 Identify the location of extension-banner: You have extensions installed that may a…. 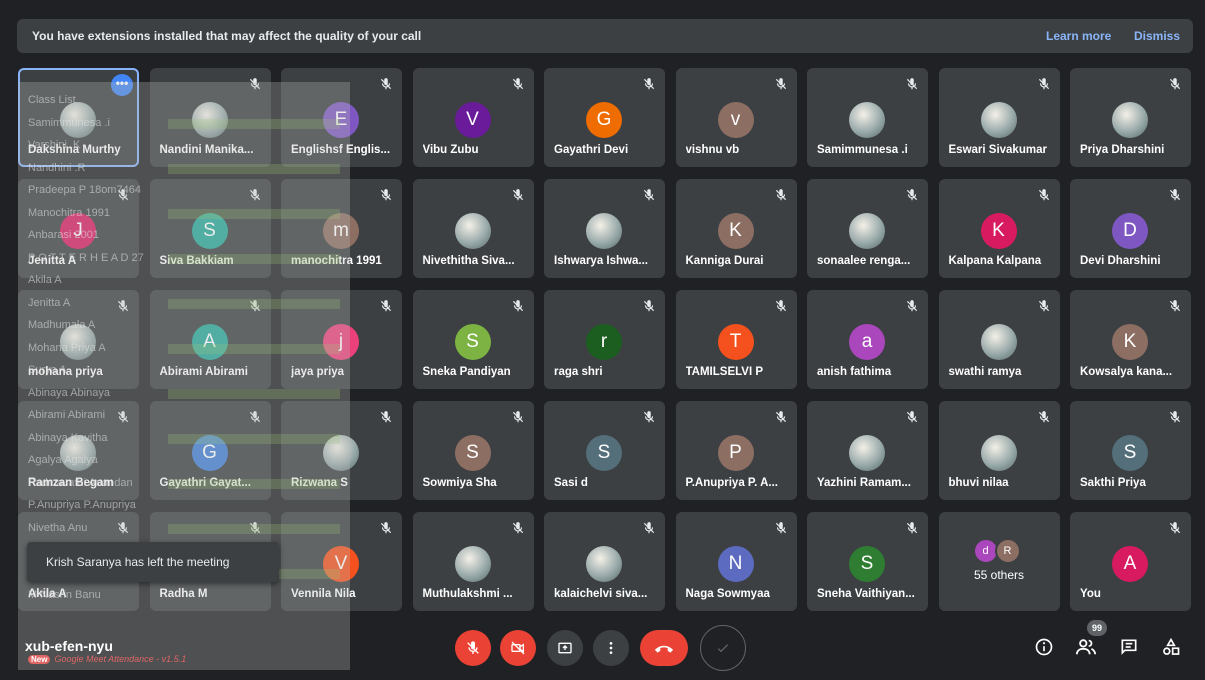
(605, 36).